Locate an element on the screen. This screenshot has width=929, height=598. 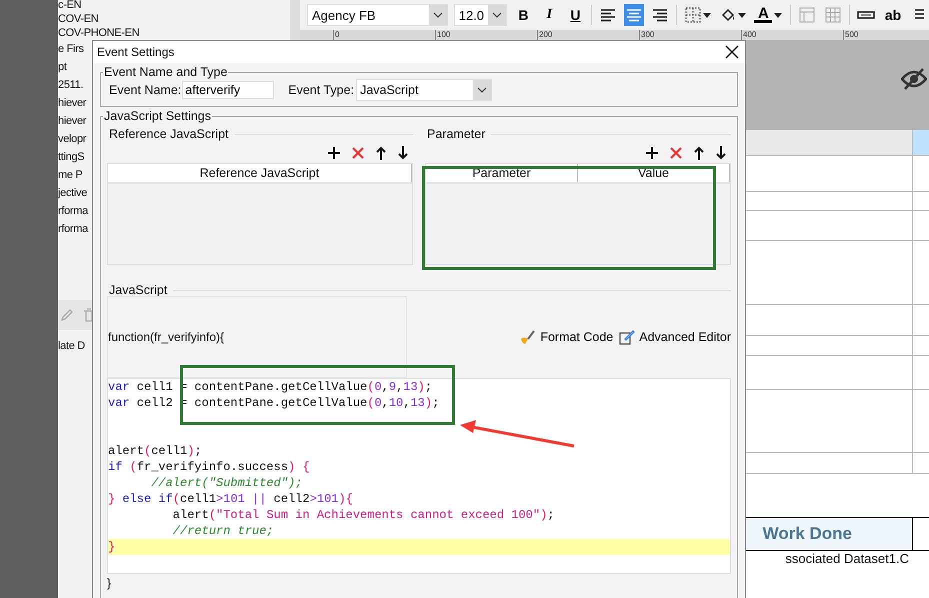
window-title: Event Settings is located at coordinates (135, 52).